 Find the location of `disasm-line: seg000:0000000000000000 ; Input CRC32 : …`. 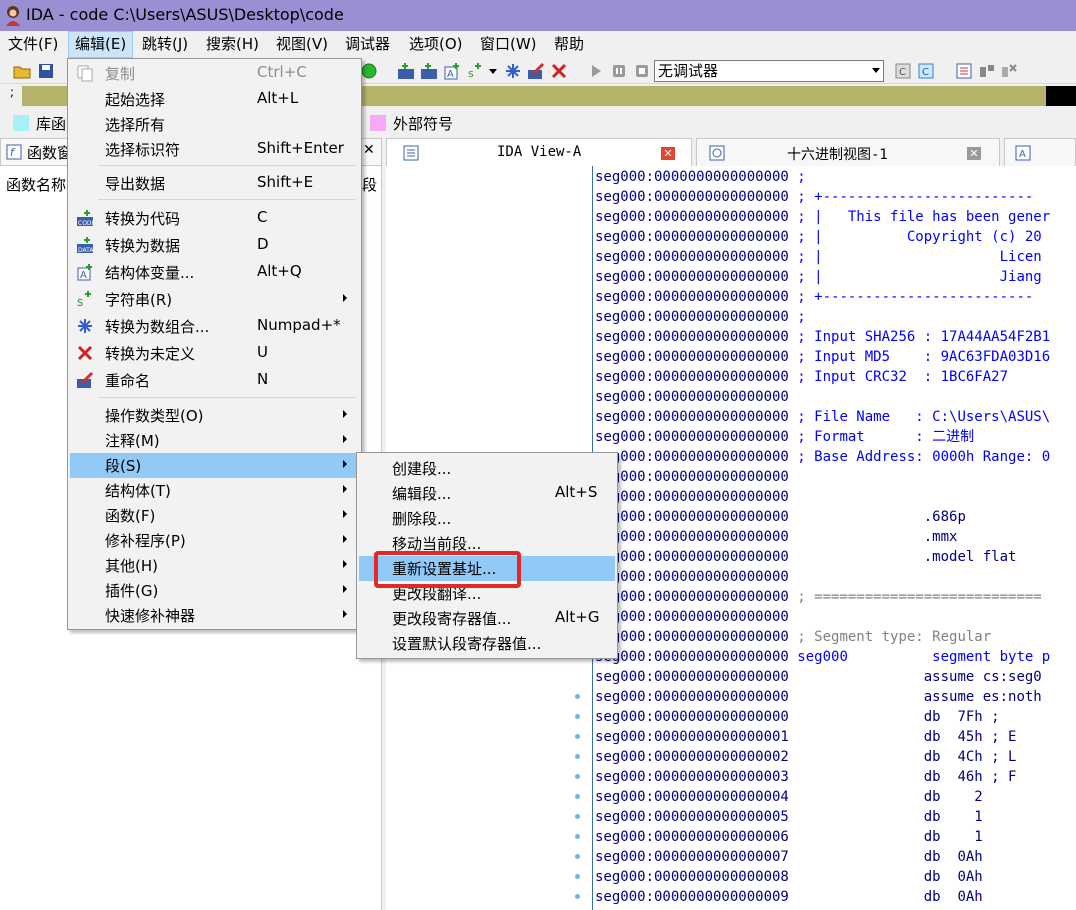

disasm-line: seg000:0000000000000000 ; Input CRC32 : … is located at coordinates (801, 377).